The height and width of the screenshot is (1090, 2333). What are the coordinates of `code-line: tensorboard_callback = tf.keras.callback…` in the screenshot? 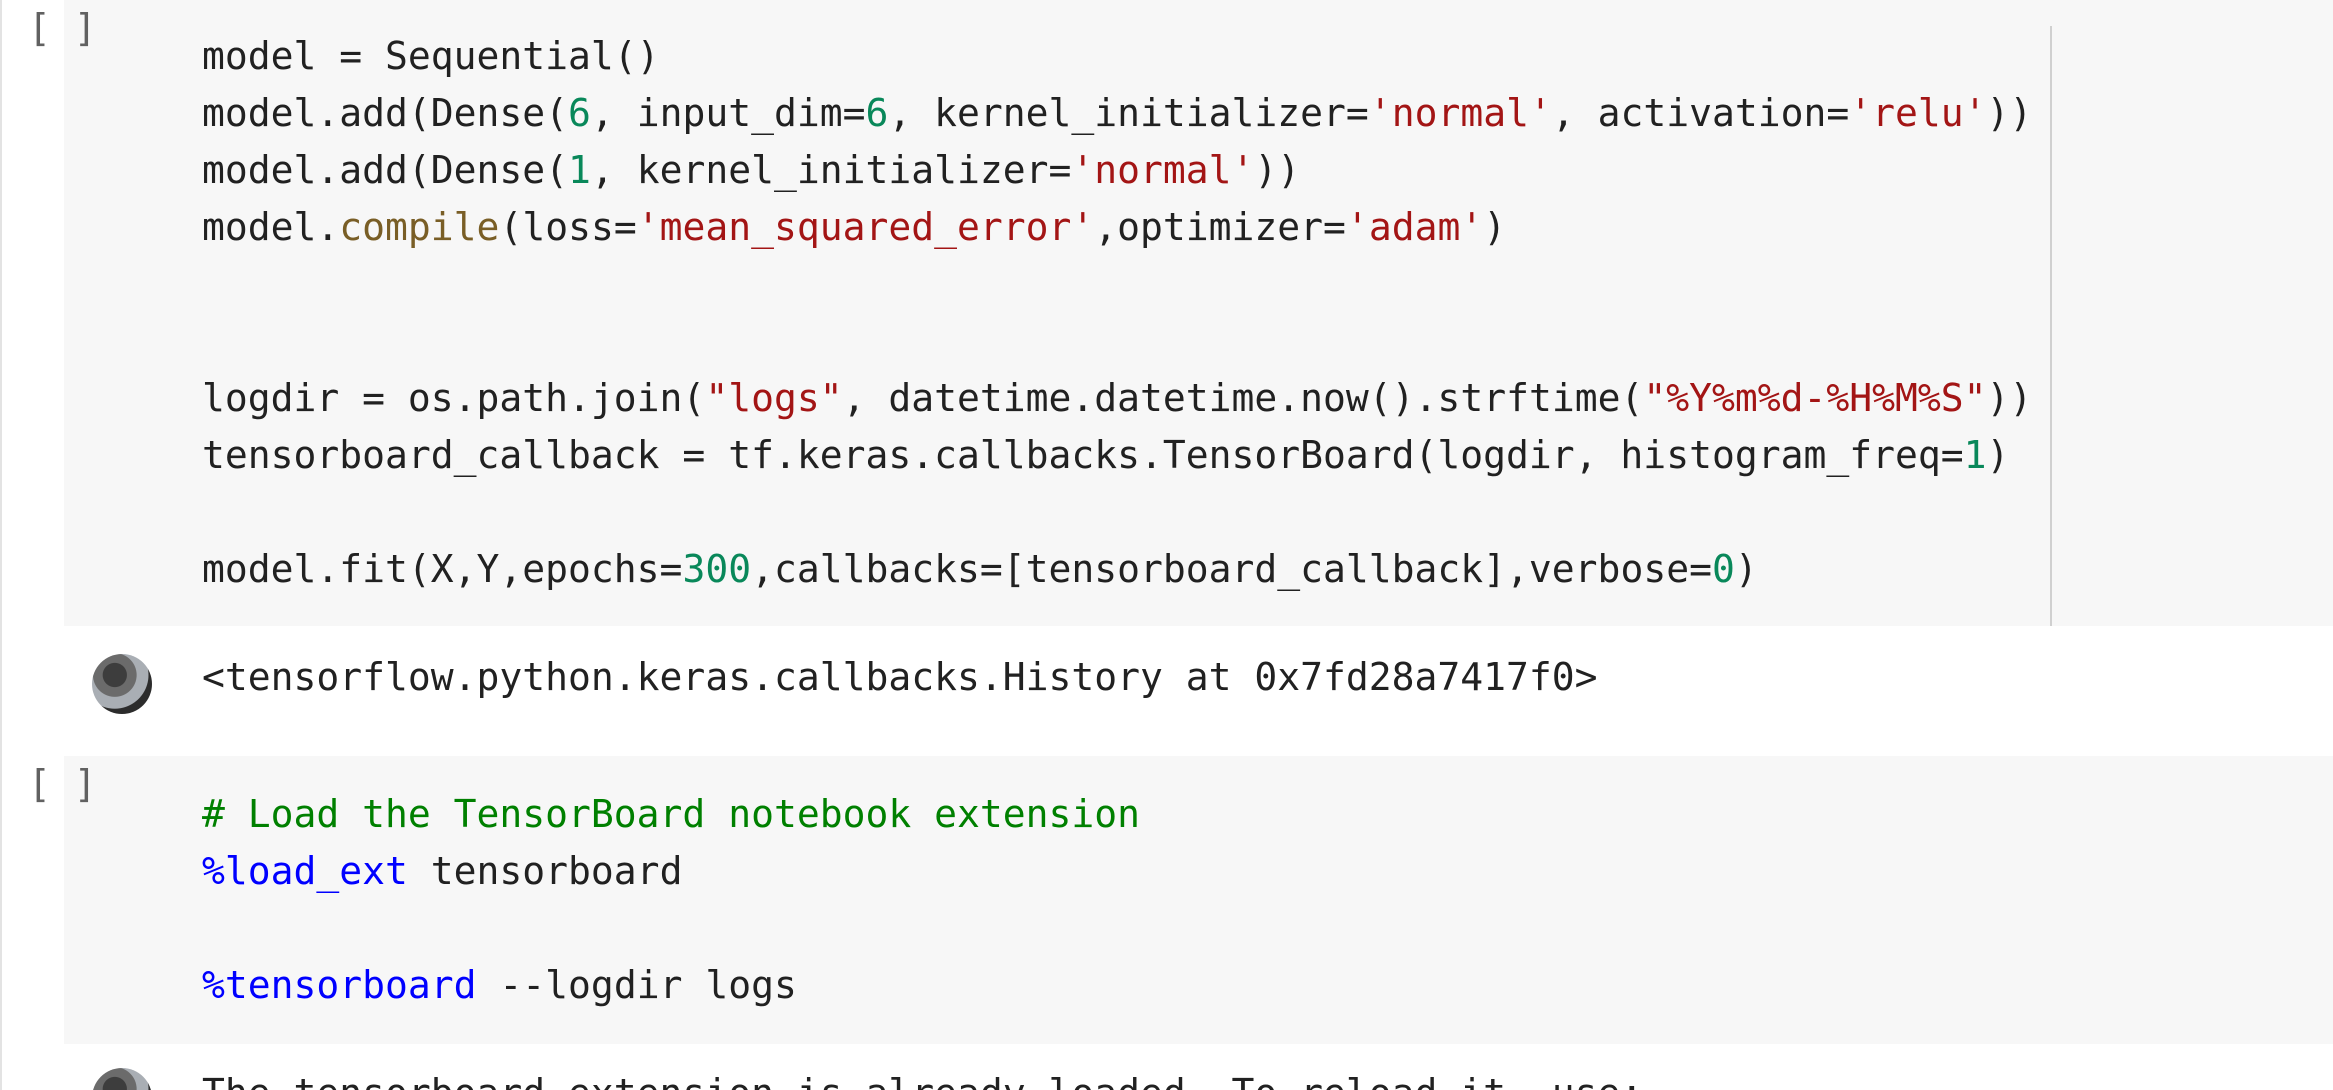 It's located at (1117, 455).